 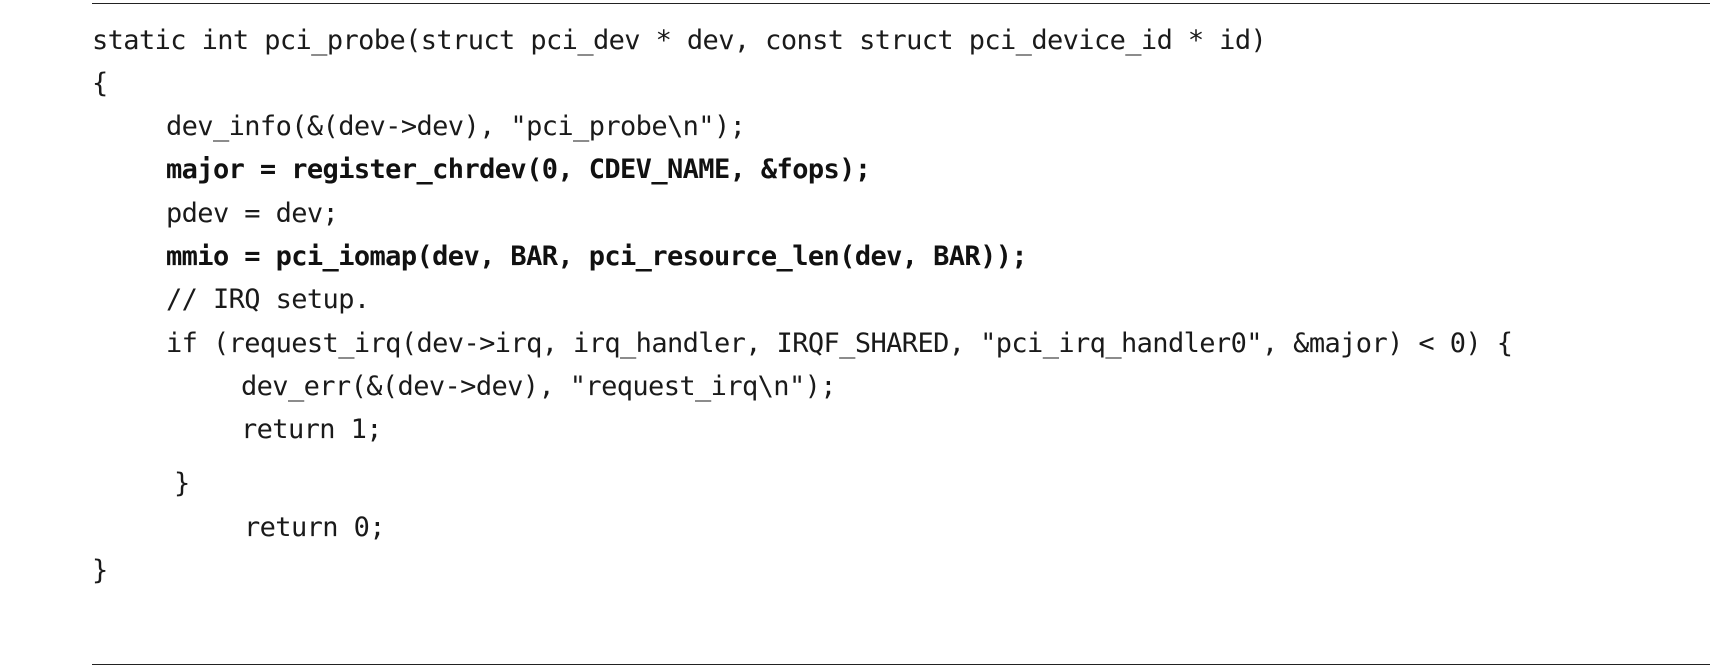 I want to click on code-line-return-1: return 1;, so click(x=312, y=429).